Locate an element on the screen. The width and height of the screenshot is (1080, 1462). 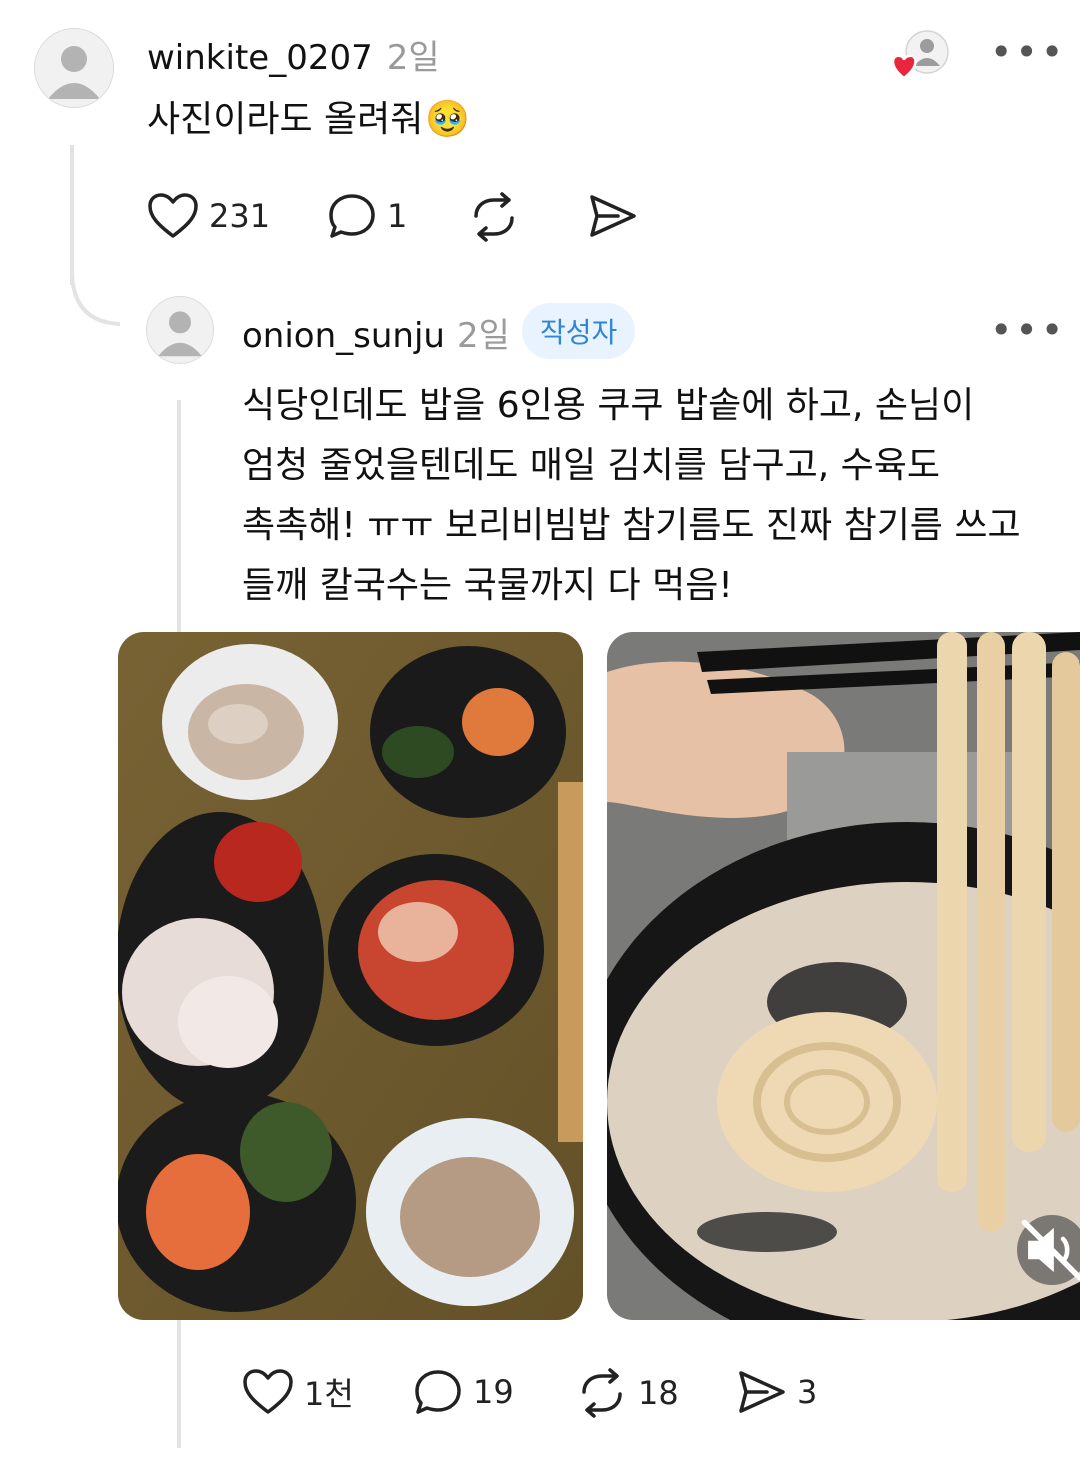
pleading-face-emoji: 🥹 is located at coordinates (448, 119).